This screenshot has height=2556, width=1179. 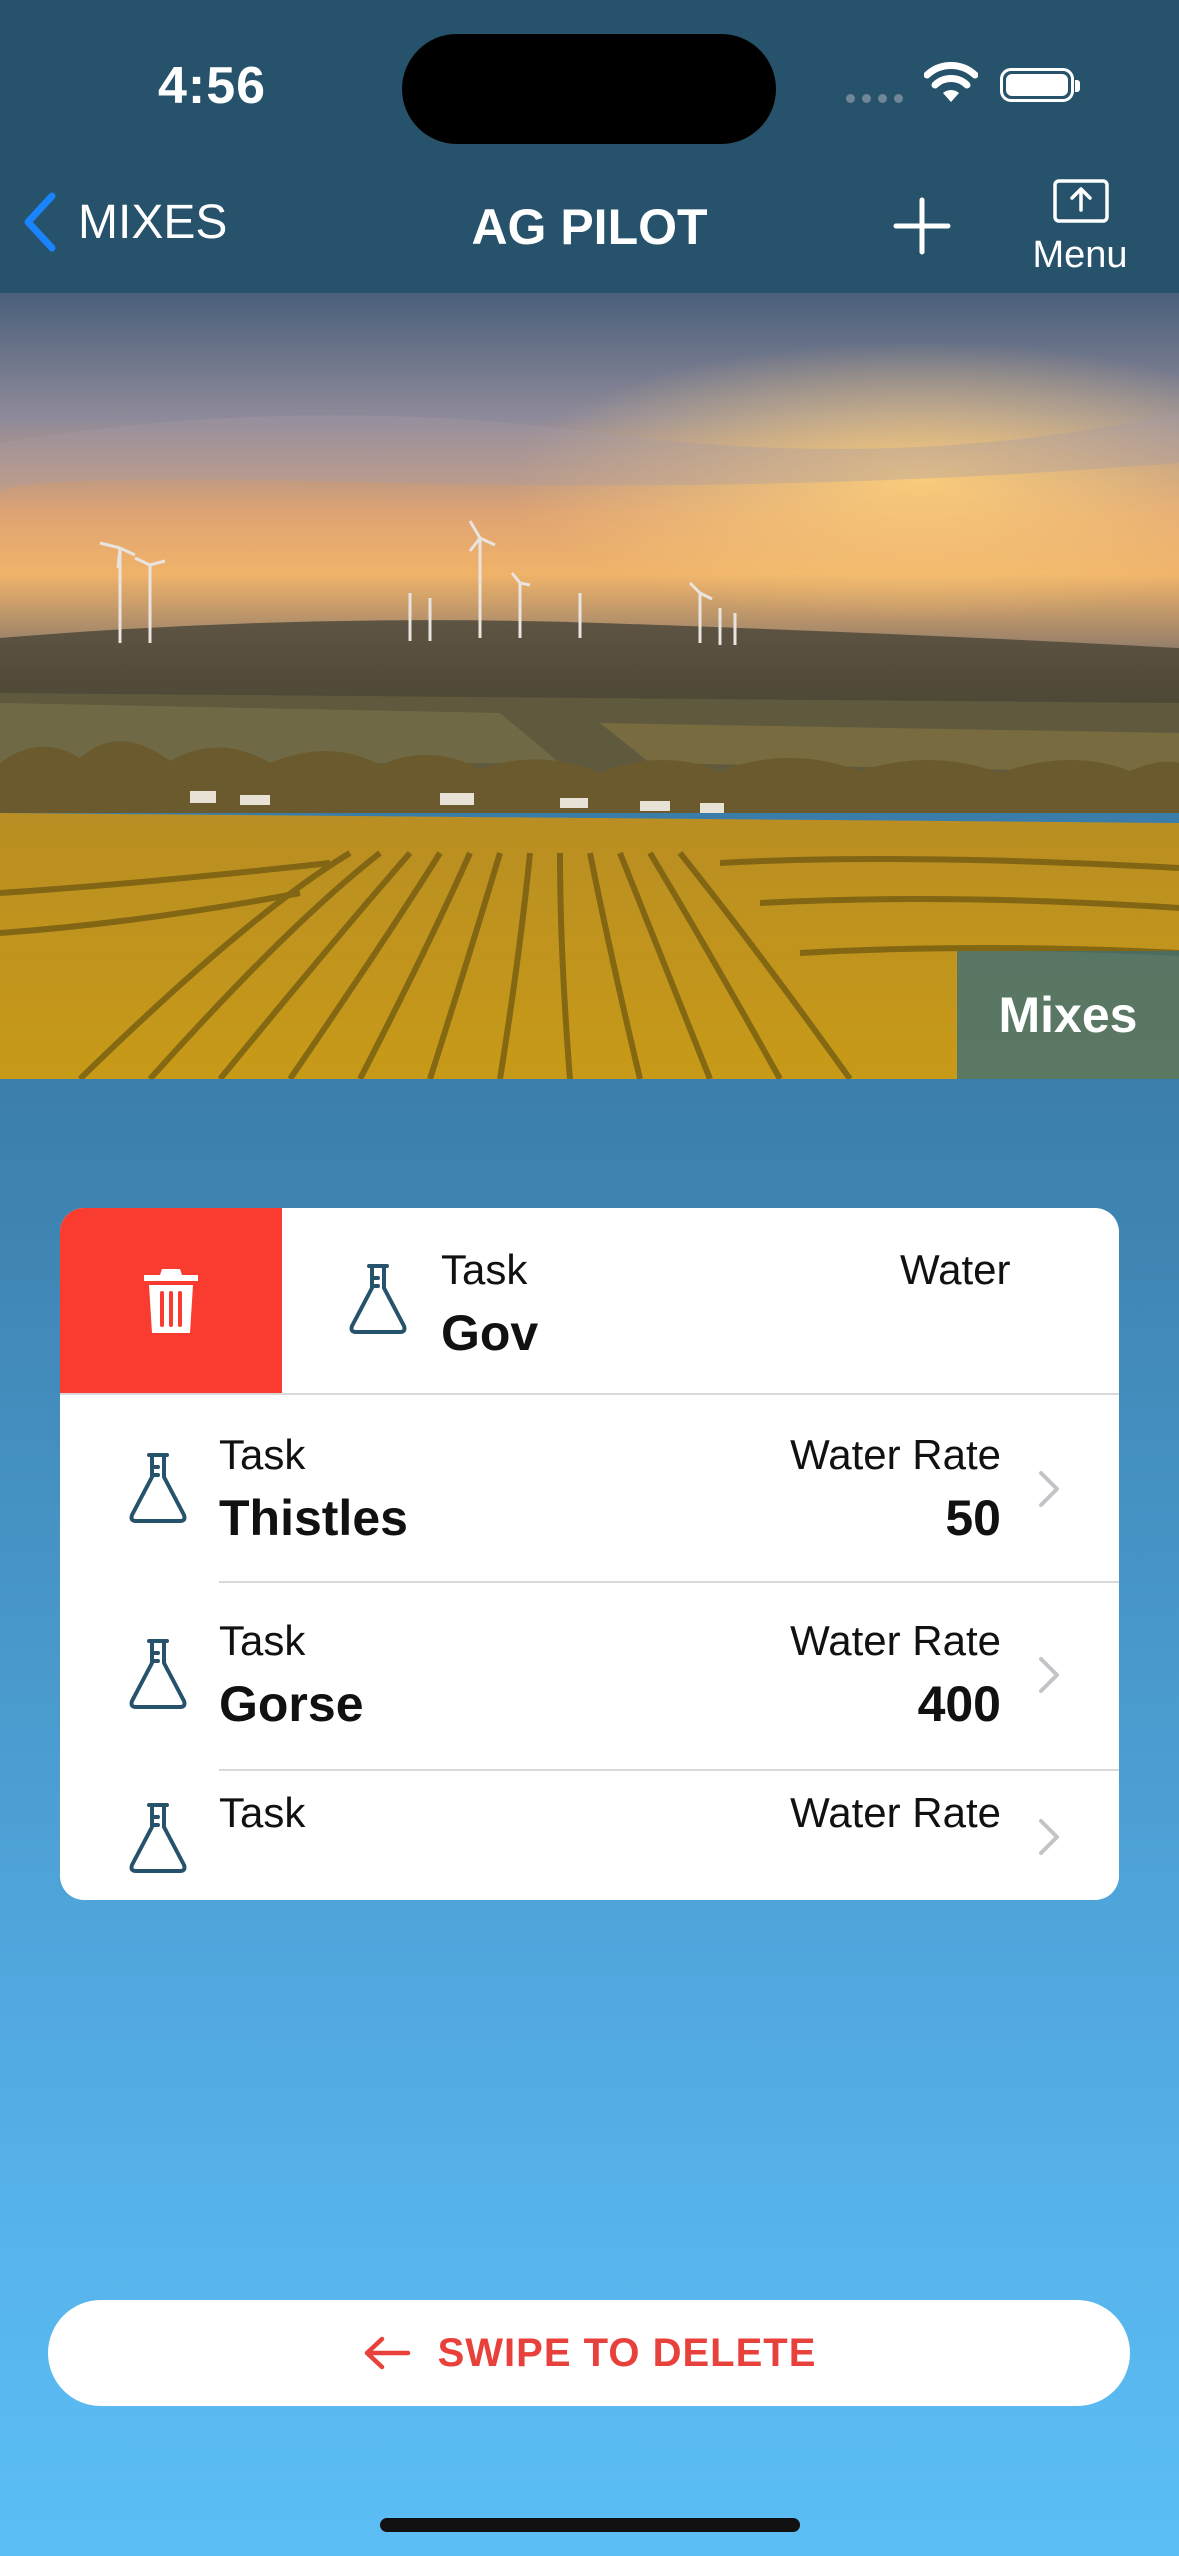 What do you see at coordinates (1040, 85) in the screenshot?
I see `battery-icon` at bounding box center [1040, 85].